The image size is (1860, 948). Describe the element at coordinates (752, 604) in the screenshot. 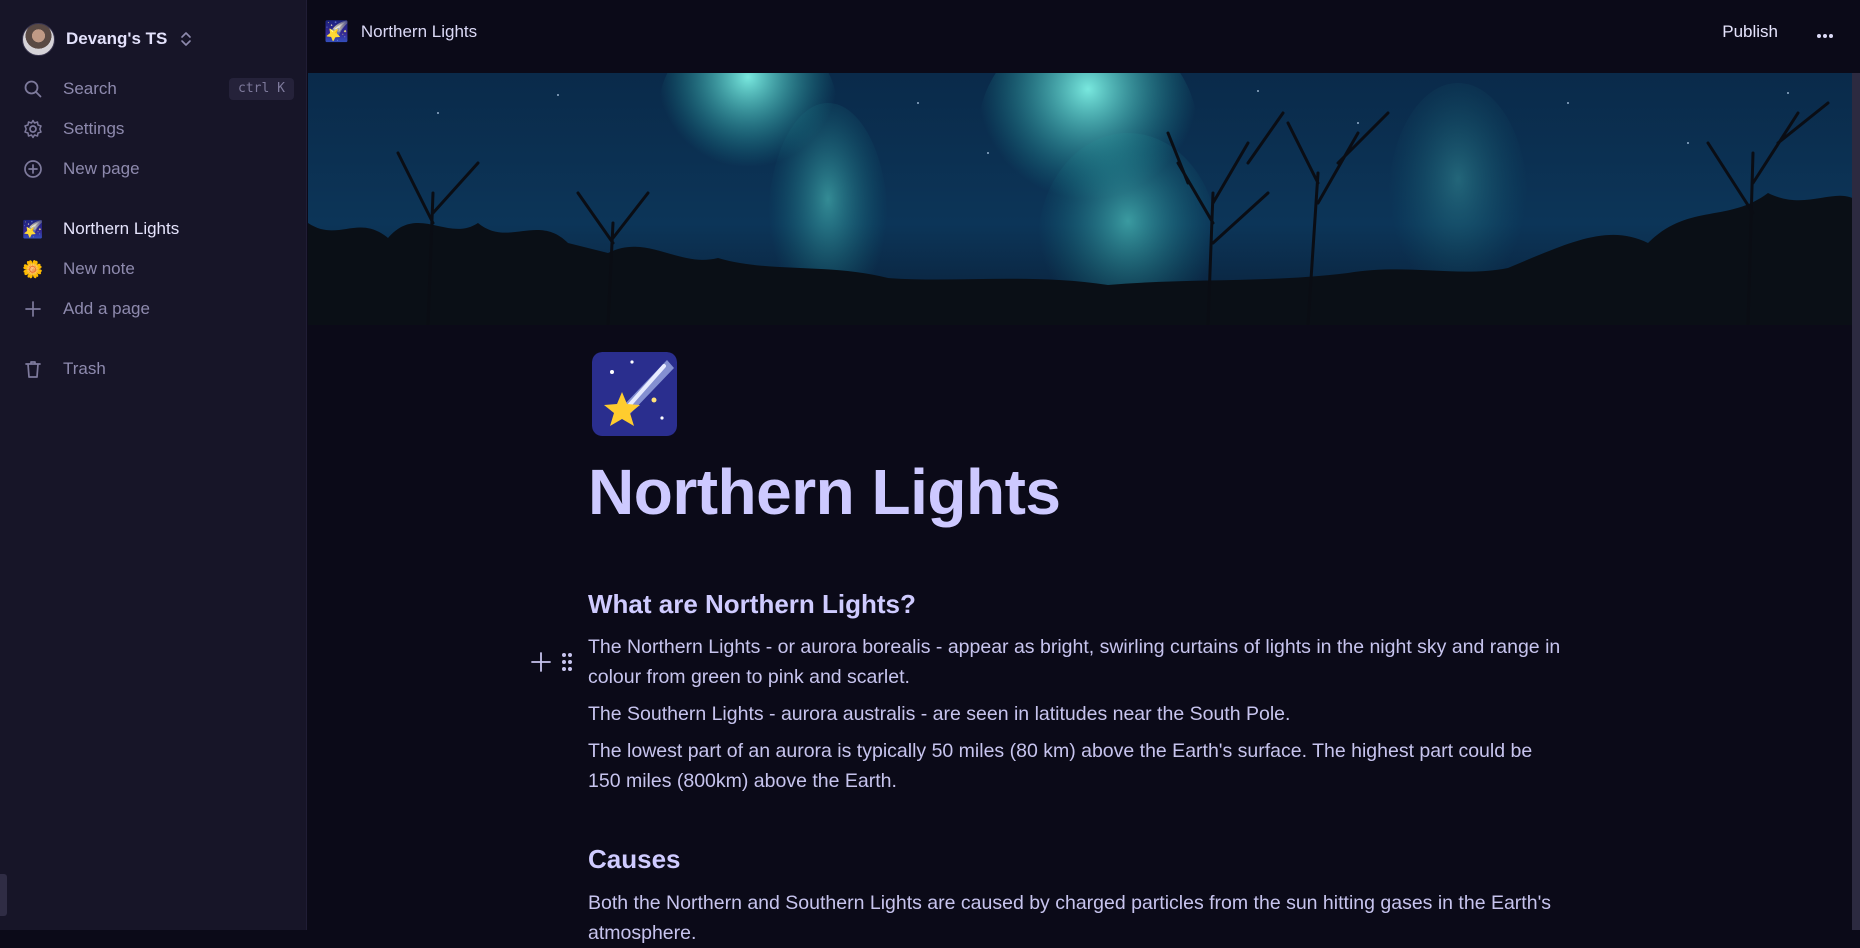

I see `section-heading: What are Northern Lights?` at that location.